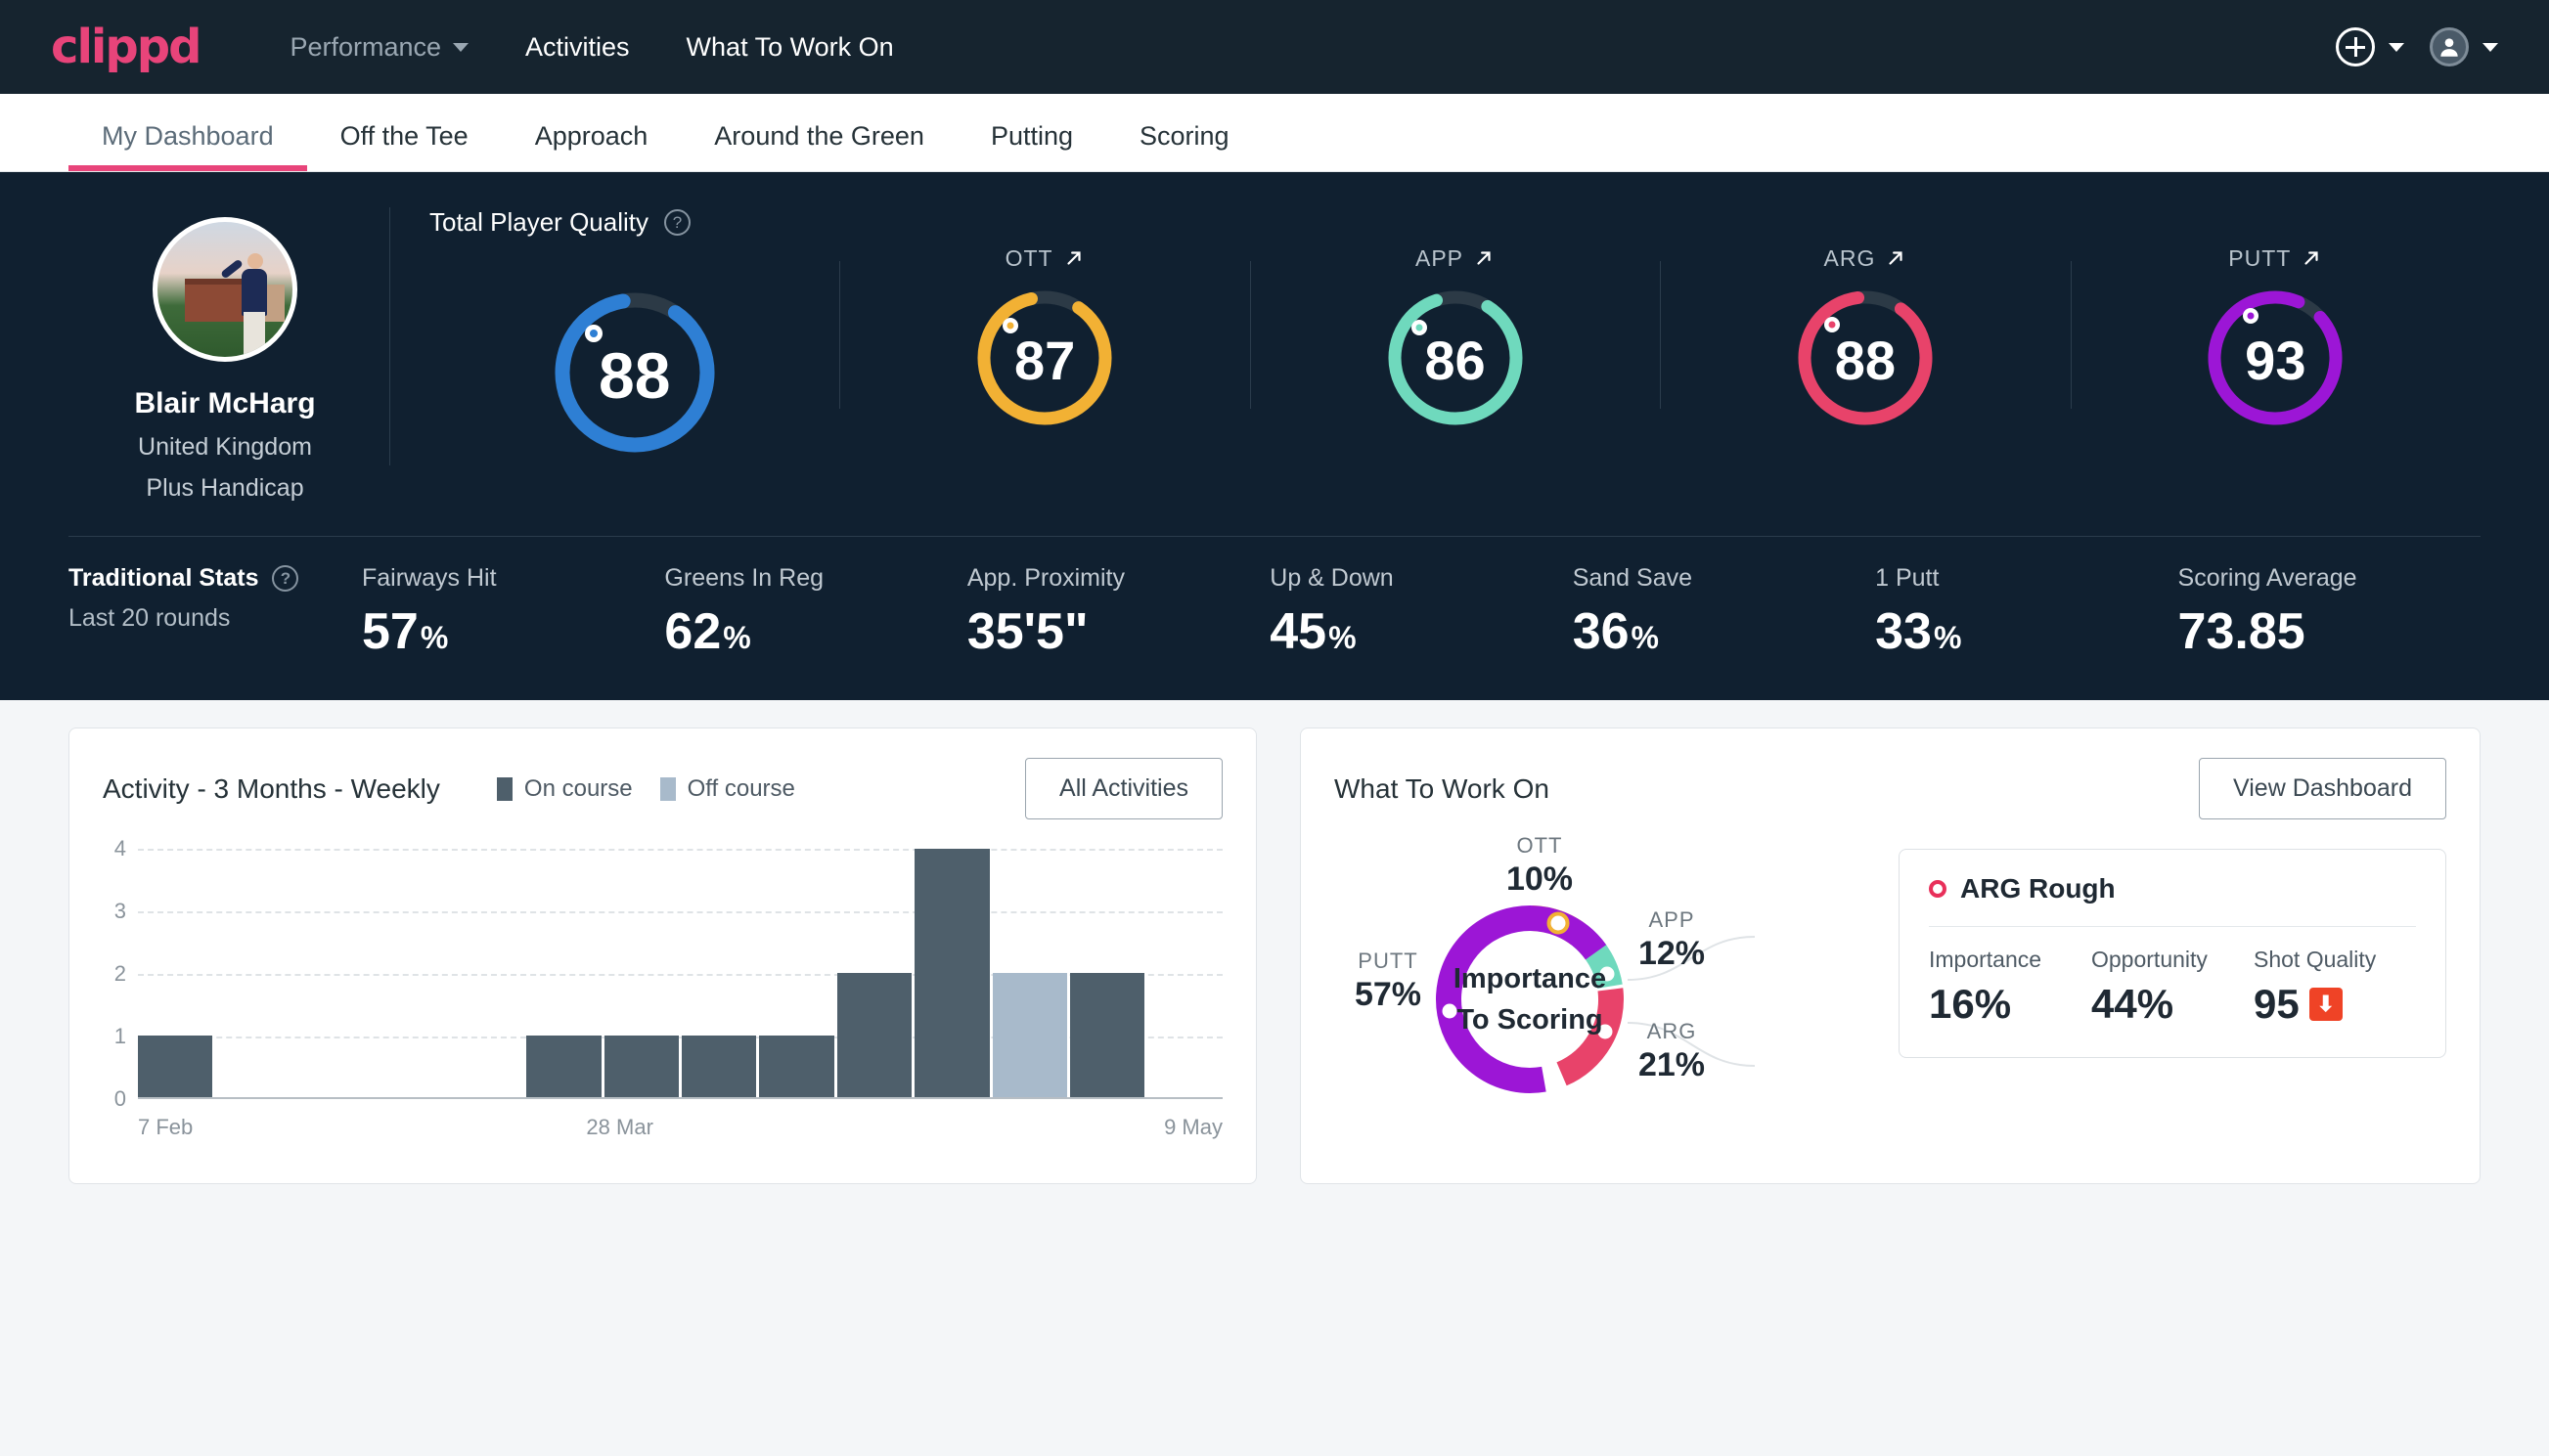 The height and width of the screenshot is (1456, 2549). Describe the element at coordinates (538, 222) in the screenshot. I see `page-title: Total Player Quality` at that location.